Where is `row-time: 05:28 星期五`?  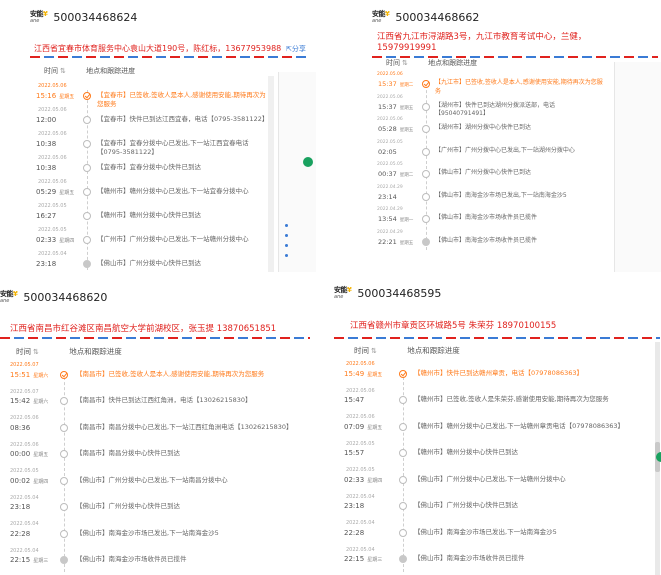 row-time: 05:28 星期五 is located at coordinates (395, 129).